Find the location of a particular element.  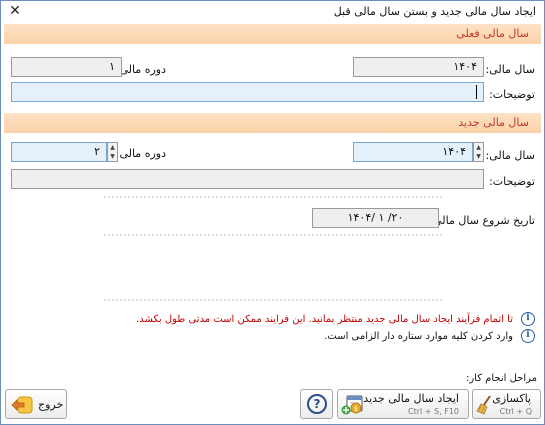

help-icon: ? is located at coordinates (317, 404).